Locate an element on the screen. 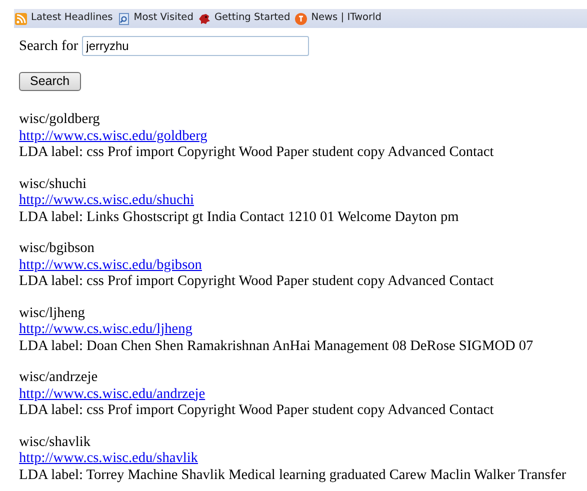  result-link: http://www.cs.wisc.edu/andrzeje is located at coordinates (112, 394).